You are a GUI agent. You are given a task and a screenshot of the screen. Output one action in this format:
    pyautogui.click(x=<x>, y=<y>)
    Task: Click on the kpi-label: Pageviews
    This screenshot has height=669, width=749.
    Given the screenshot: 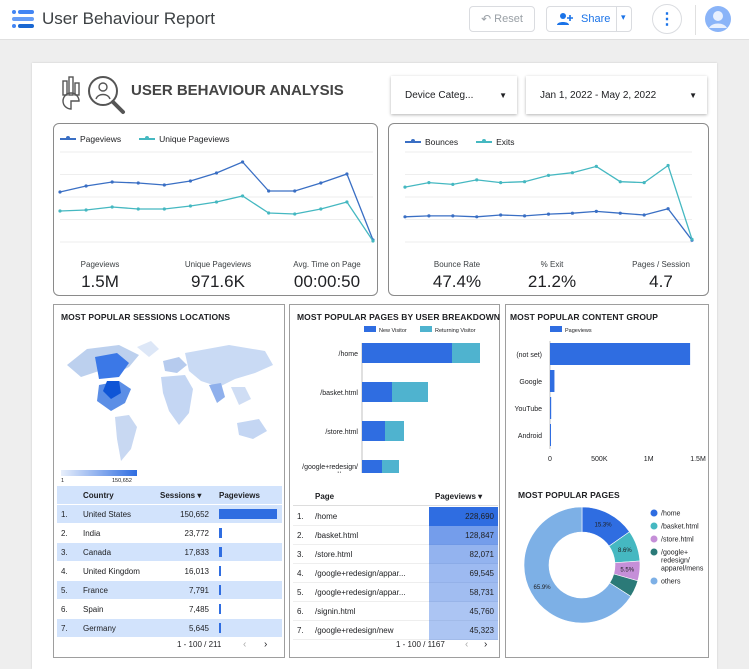 What is the action you would take?
    pyautogui.click(x=100, y=264)
    